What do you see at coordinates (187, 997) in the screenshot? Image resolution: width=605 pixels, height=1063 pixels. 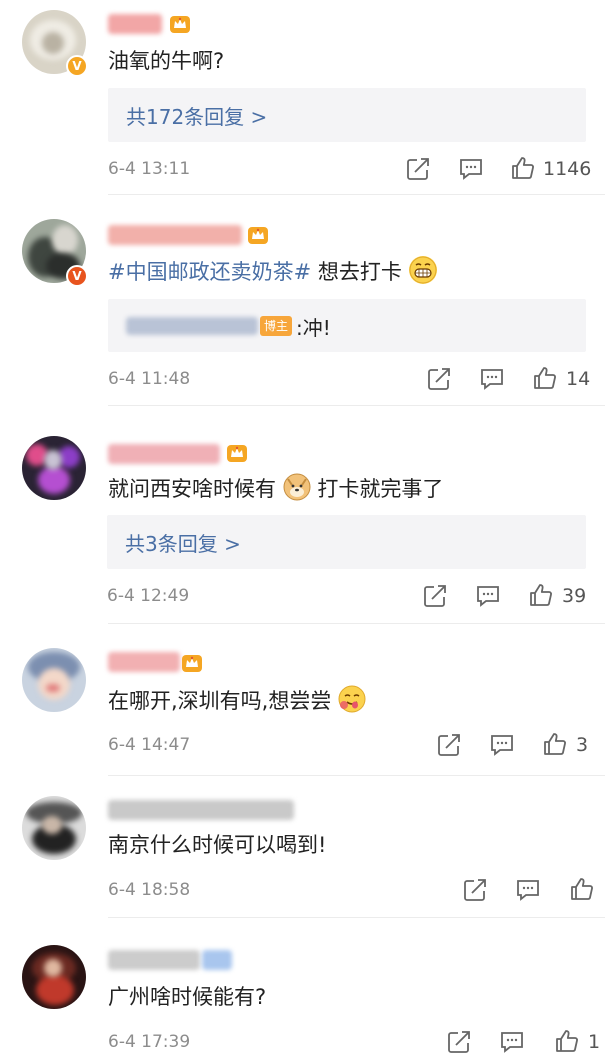 I see `comment-text: 广州啥时候能有?` at bounding box center [187, 997].